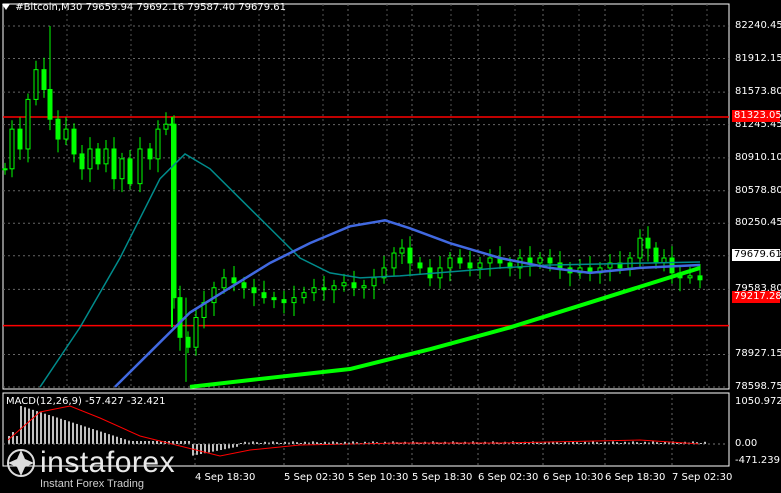 This screenshot has width=781, height=493. Describe the element at coordinates (225, 477) in the screenshot. I see `time-axis-label: 4 Sep 18:30` at that location.